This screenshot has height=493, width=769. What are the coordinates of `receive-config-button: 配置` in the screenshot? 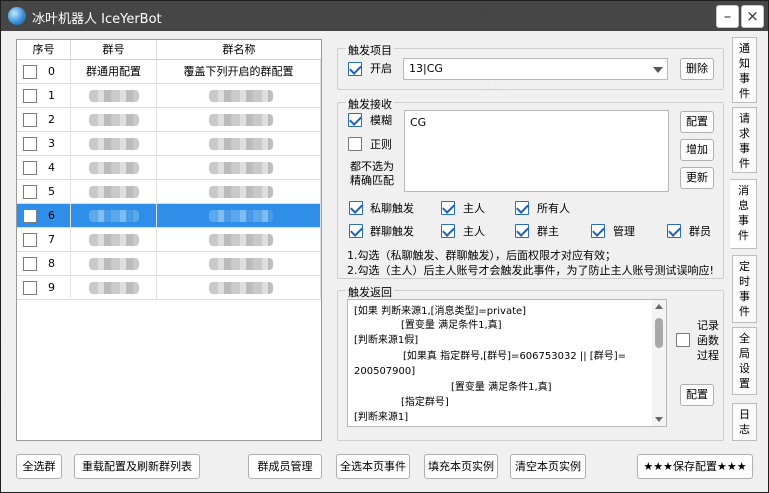 It's located at (697, 122).